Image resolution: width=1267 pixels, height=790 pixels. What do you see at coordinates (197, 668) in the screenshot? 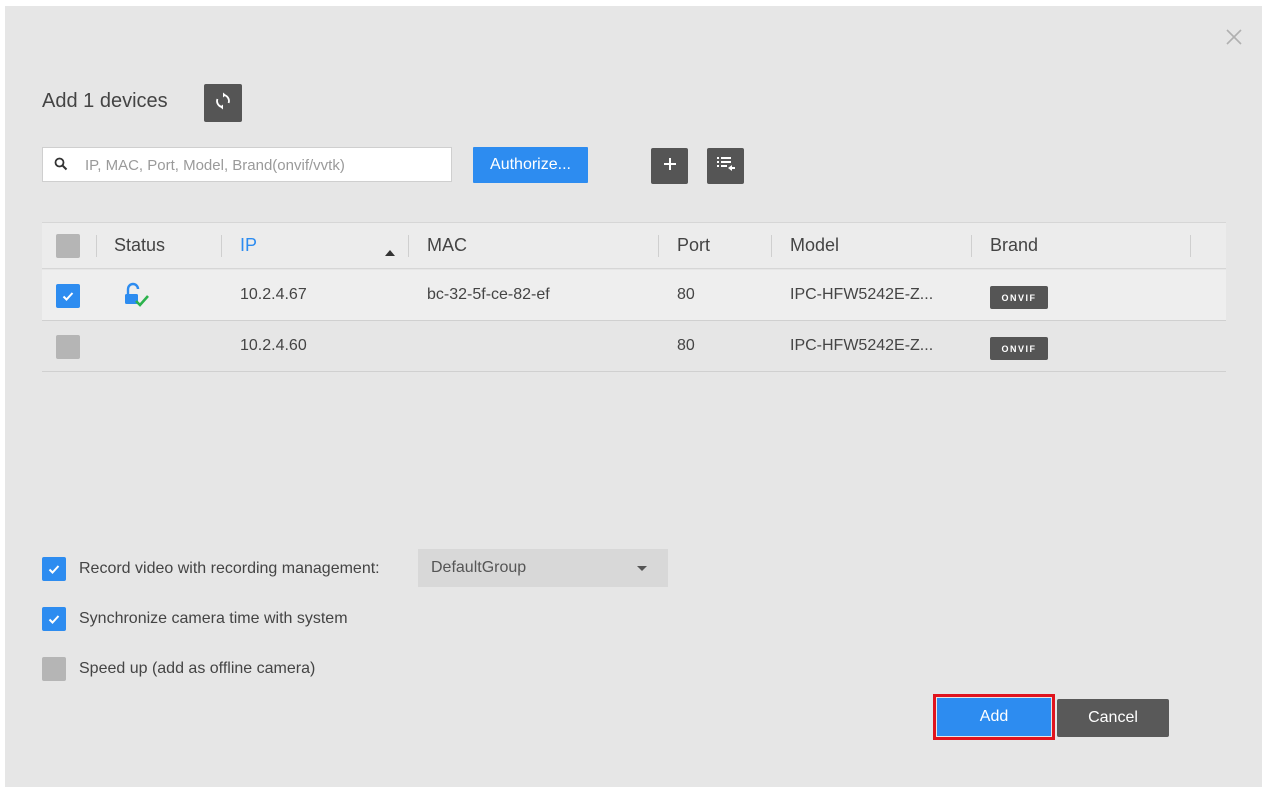
I see `speed-up-label: Speed up (add as offline camera)` at bounding box center [197, 668].